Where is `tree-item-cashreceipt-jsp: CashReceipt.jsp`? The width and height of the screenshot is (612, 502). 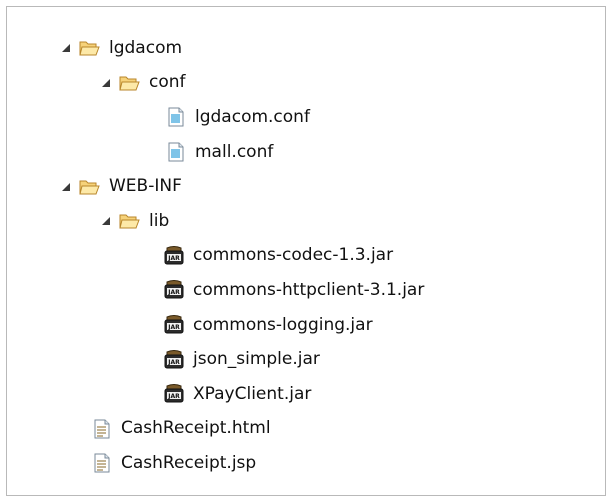
tree-item-cashreceipt-jsp: CashReceipt.jsp is located at coordinates (306, 463).